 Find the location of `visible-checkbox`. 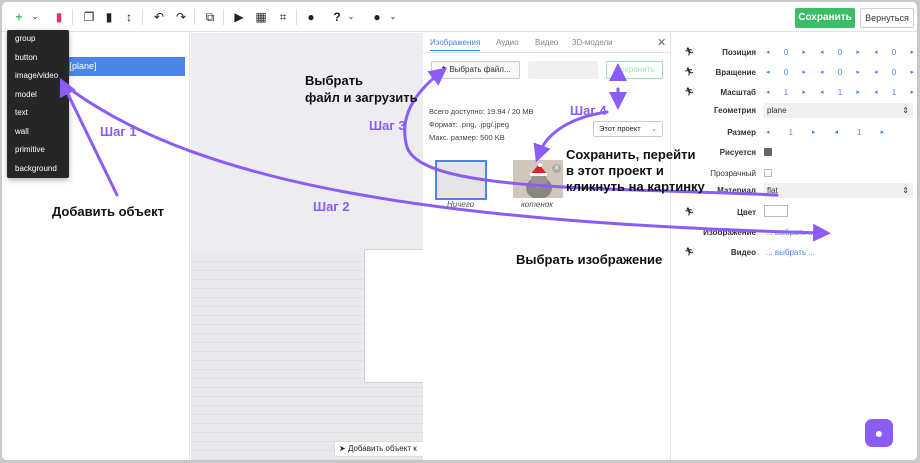

visible-checkbox is located at coordinates (768, 152).